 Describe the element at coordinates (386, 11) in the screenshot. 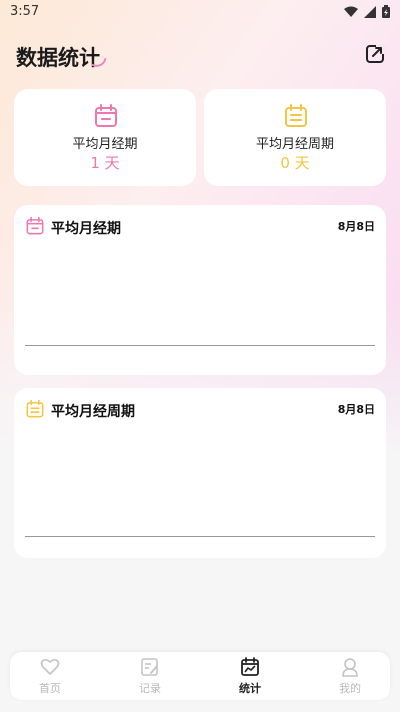

I see `battery-icon` at that location.